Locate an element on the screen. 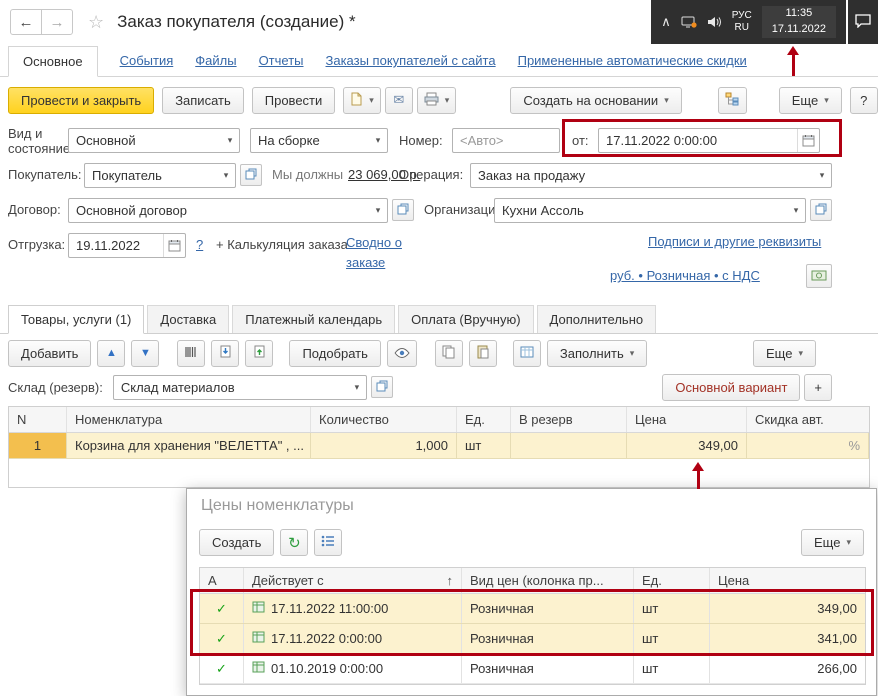 Image resolution: width=878 pixels, height=696 pixels. warehouse-open-button is located at coordinates (381, 387).